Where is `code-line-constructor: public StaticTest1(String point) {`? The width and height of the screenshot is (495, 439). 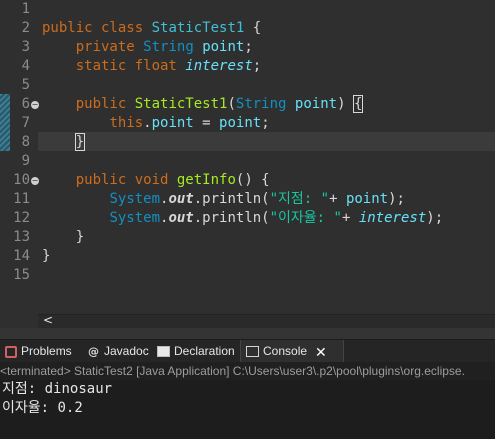 code-line-constructor: public StaticTest1(String point) { is located at coordinates (203, 104).